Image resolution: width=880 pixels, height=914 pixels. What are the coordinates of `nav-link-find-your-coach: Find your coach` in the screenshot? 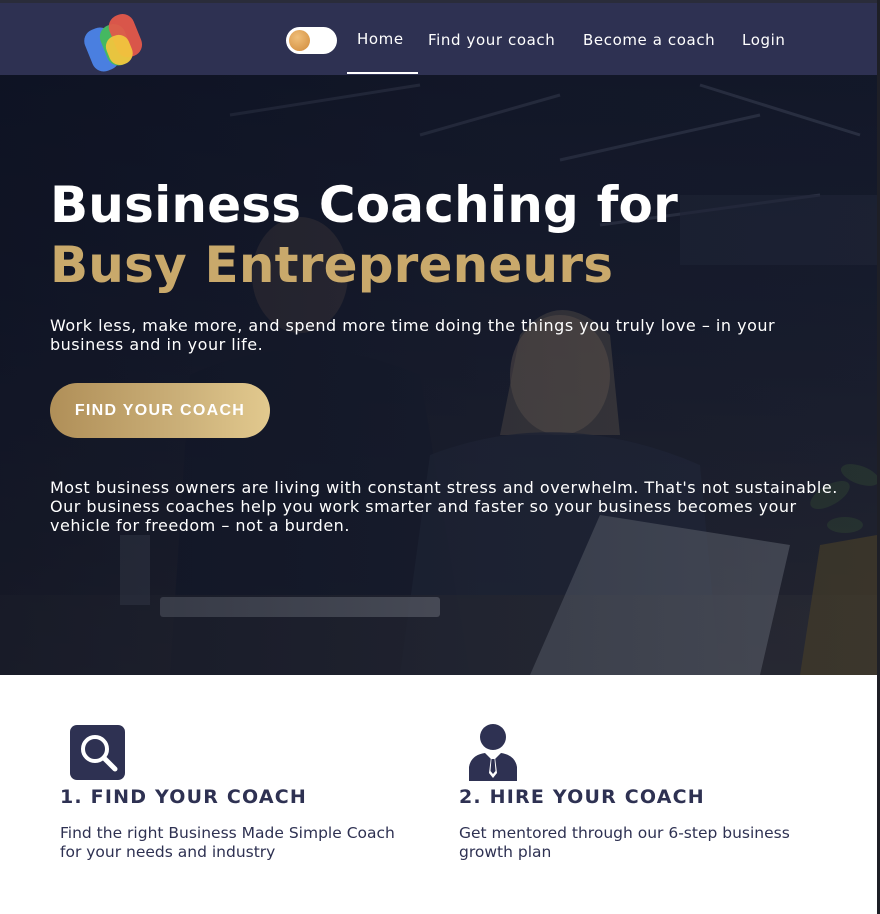 It's located at (491, 40).